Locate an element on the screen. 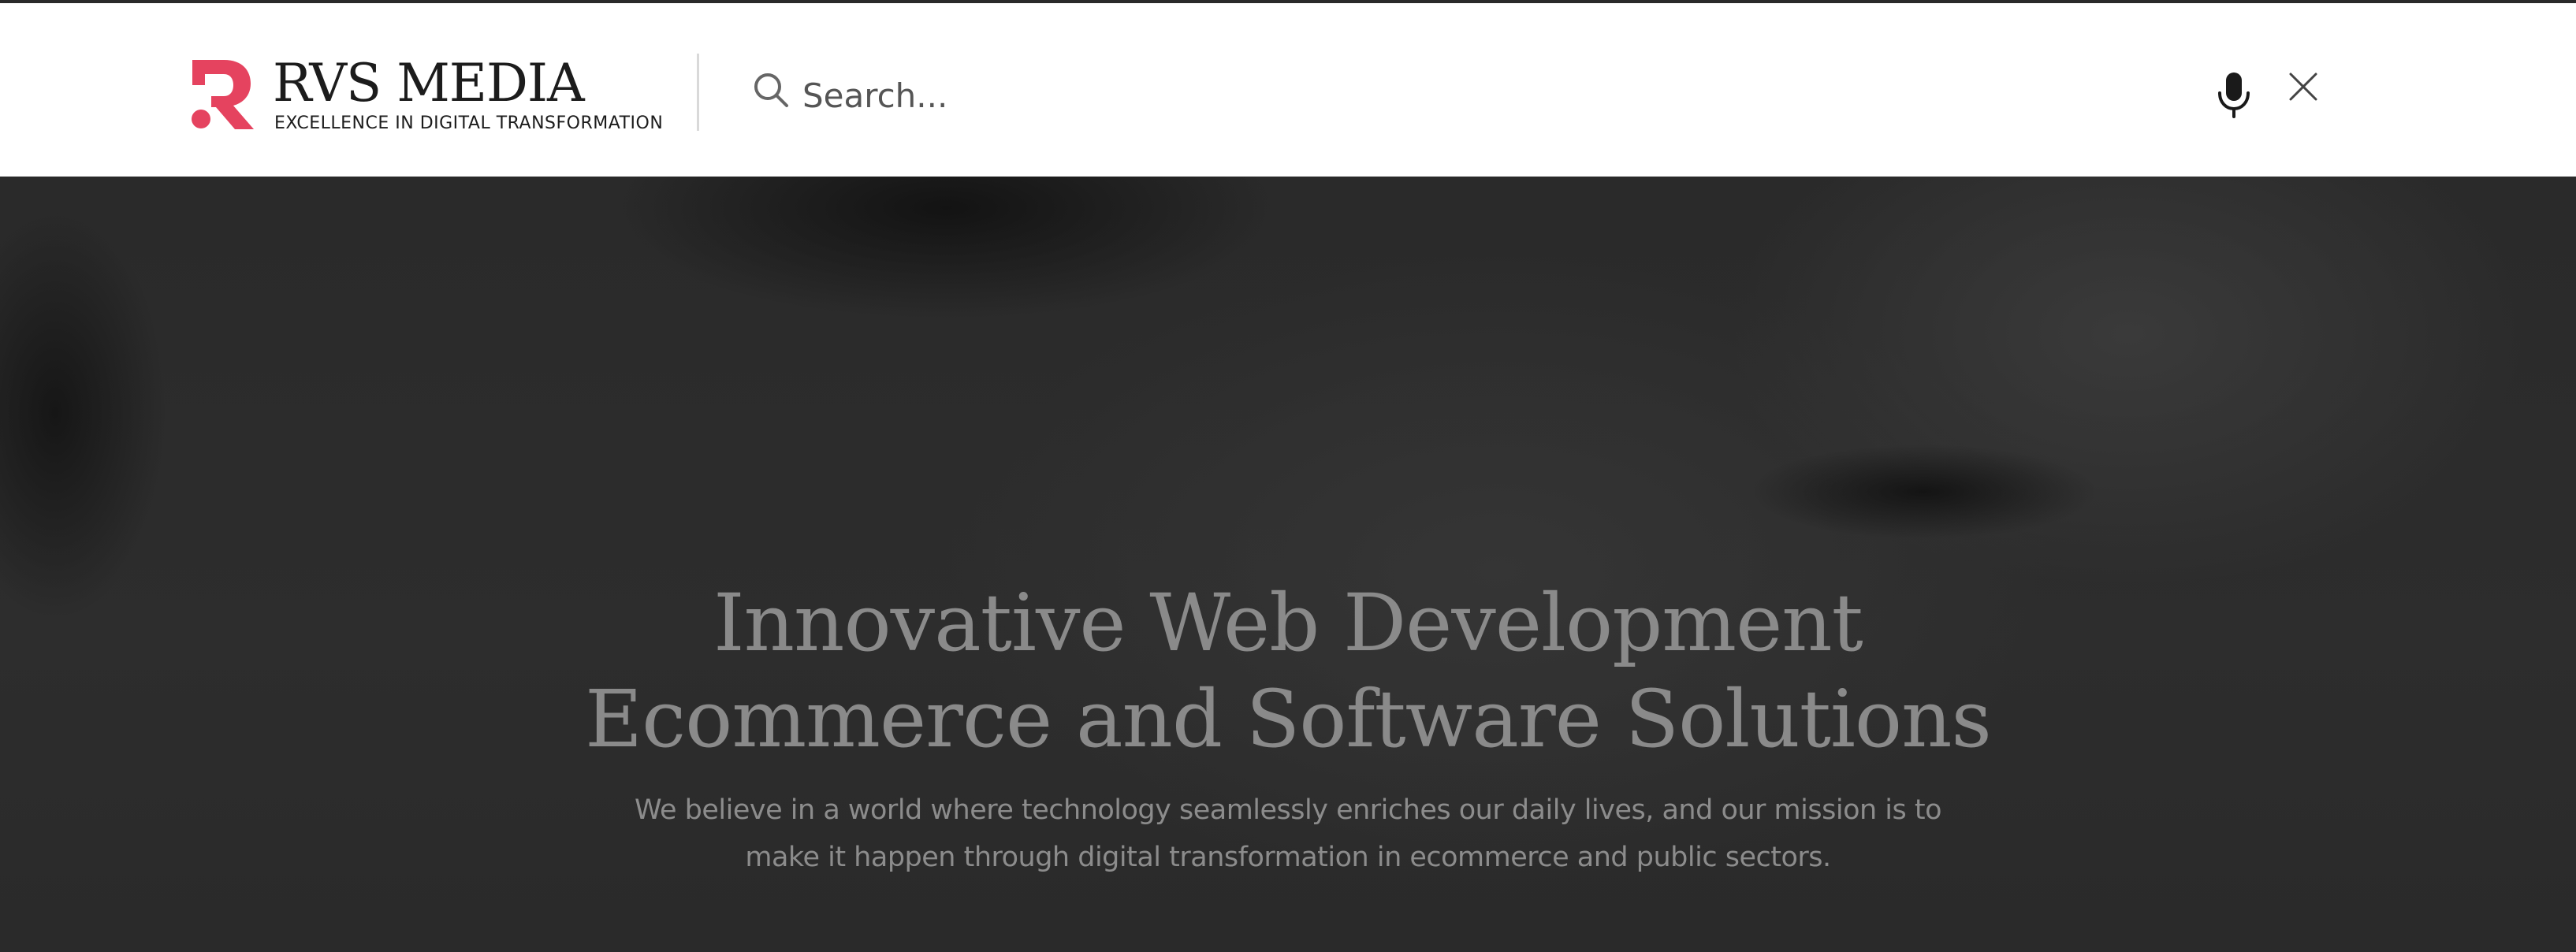 The height and width of the screenshot is (952, 2576). logo-r-mark-icon is located at coordinates (223, 94).